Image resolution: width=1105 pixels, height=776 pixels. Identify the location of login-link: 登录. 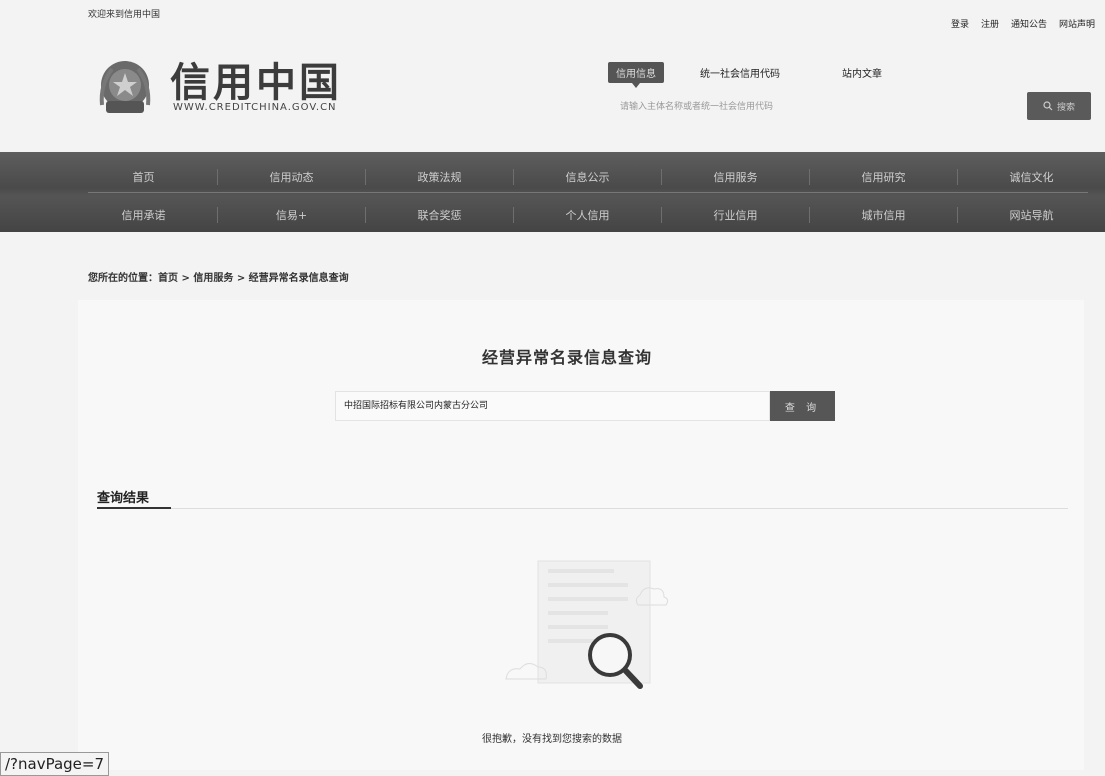
(960, 23).